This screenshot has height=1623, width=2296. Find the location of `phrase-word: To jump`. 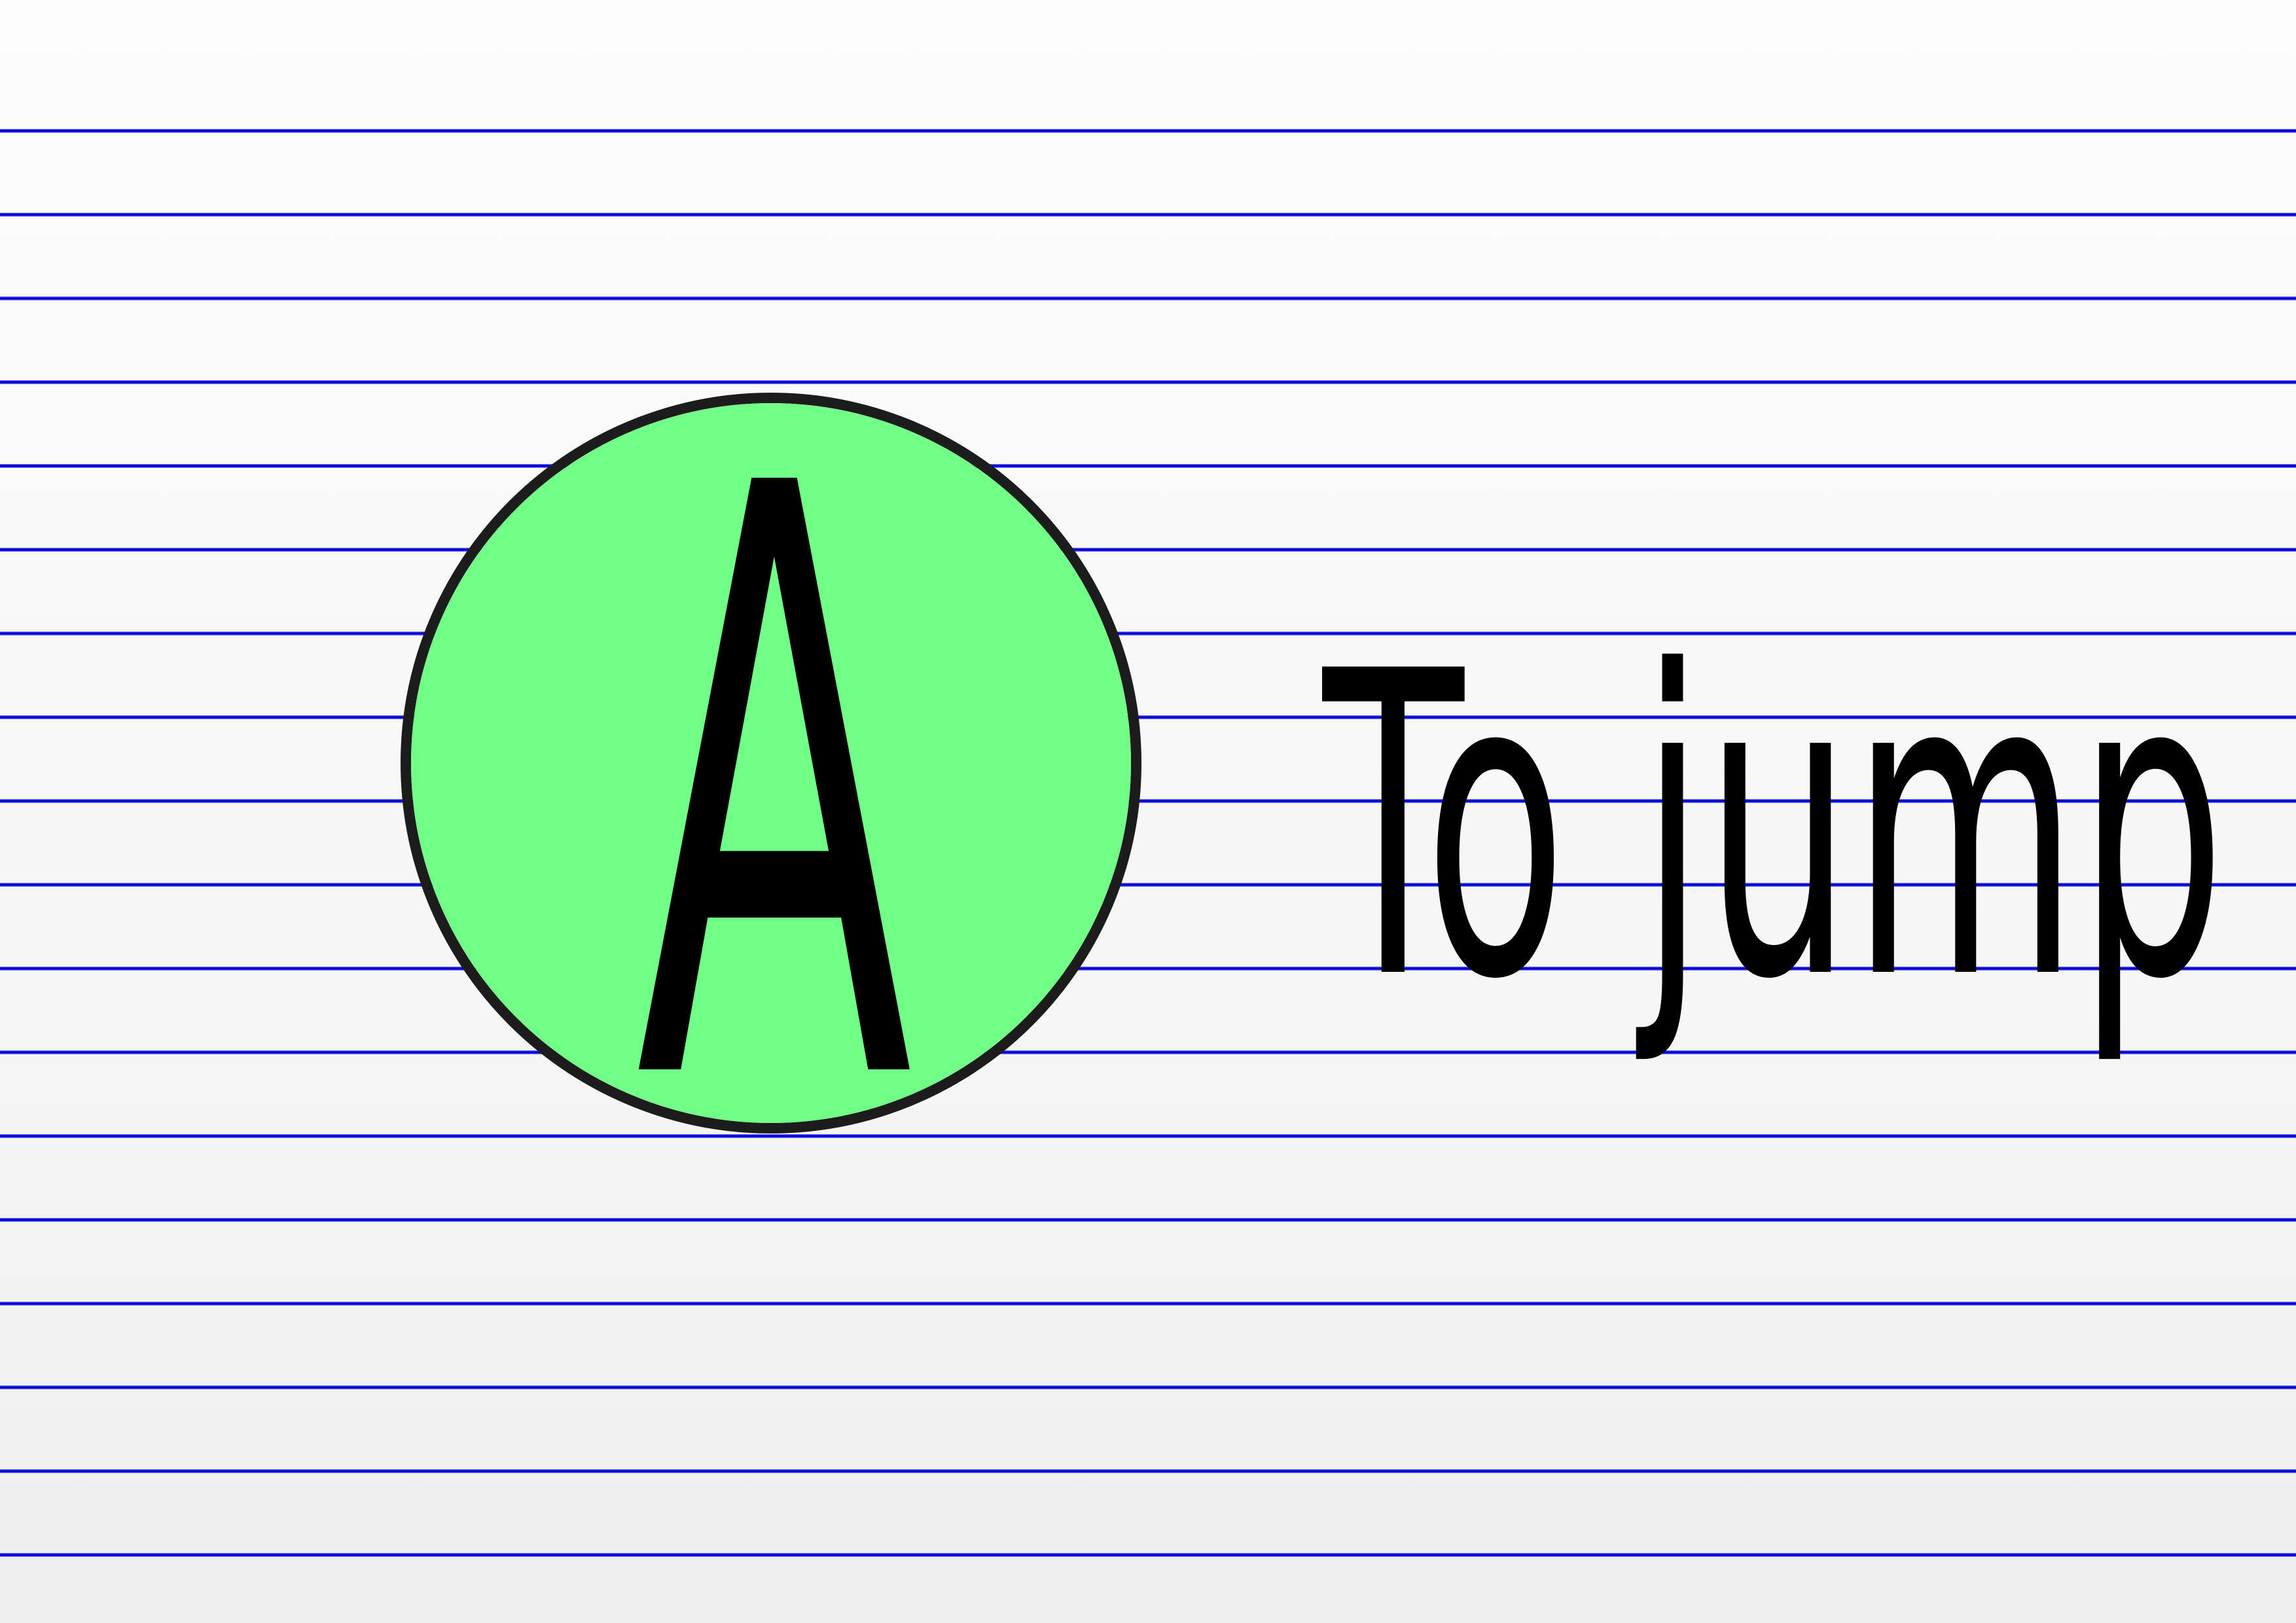

phrase-word: To jump is located at coordinates (1773, 843).